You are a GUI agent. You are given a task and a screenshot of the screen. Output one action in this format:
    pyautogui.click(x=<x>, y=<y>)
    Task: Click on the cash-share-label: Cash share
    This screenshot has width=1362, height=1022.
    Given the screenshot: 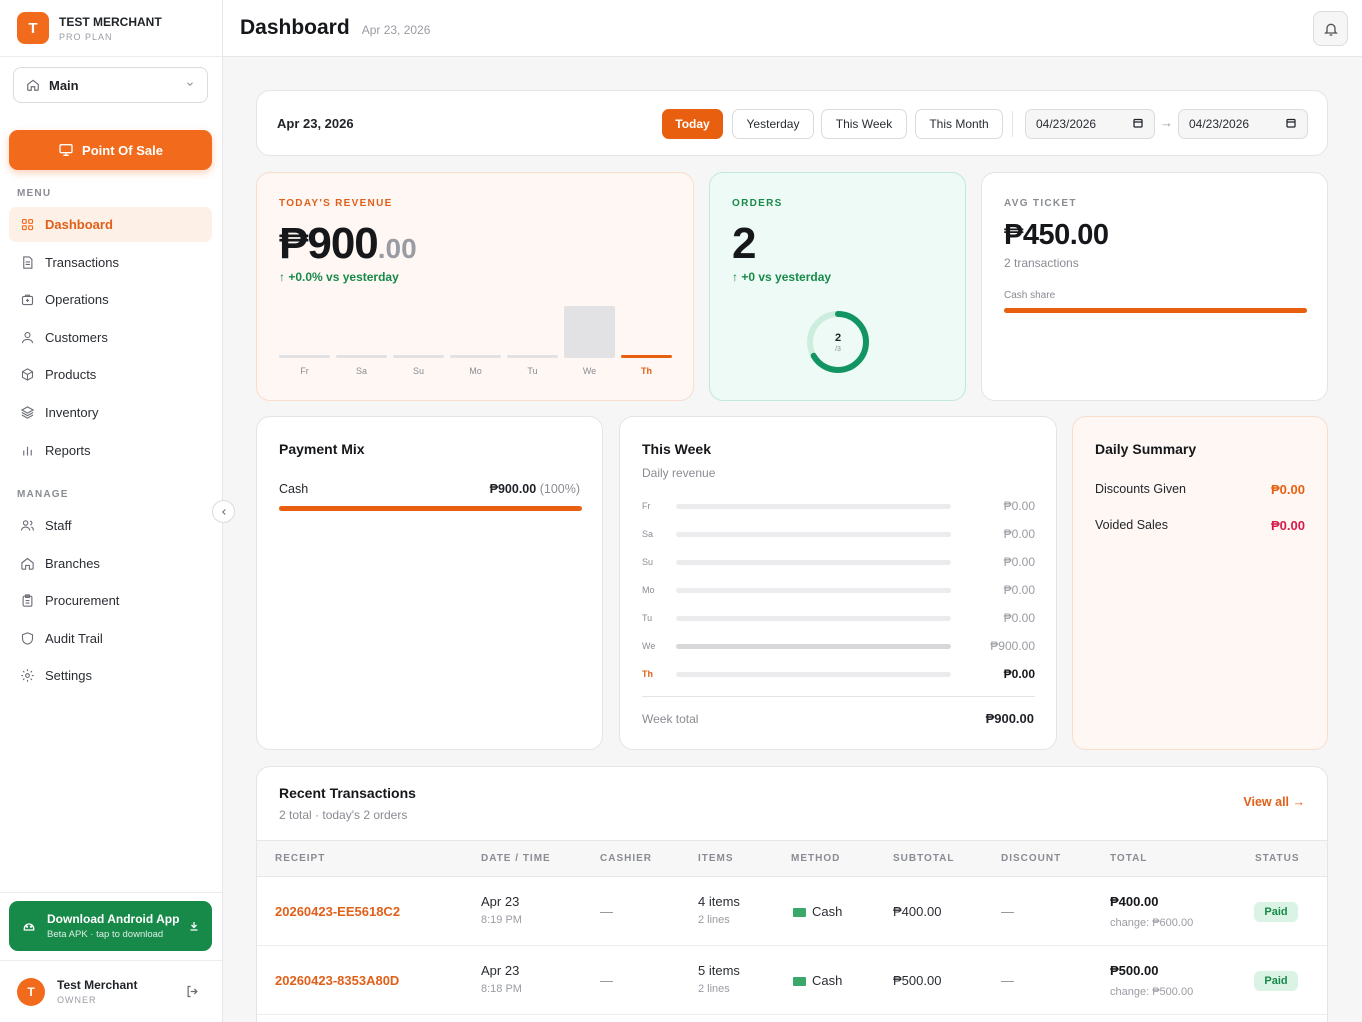 What is the action you would take?
    pyautogui.click(x=1030, y=295)
    